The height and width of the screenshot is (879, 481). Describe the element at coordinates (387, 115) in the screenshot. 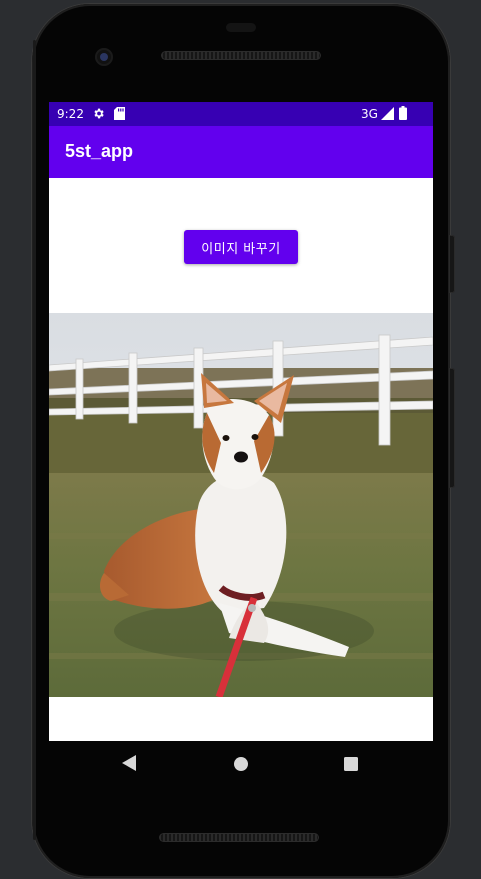

I see `signal-icon` at that location.